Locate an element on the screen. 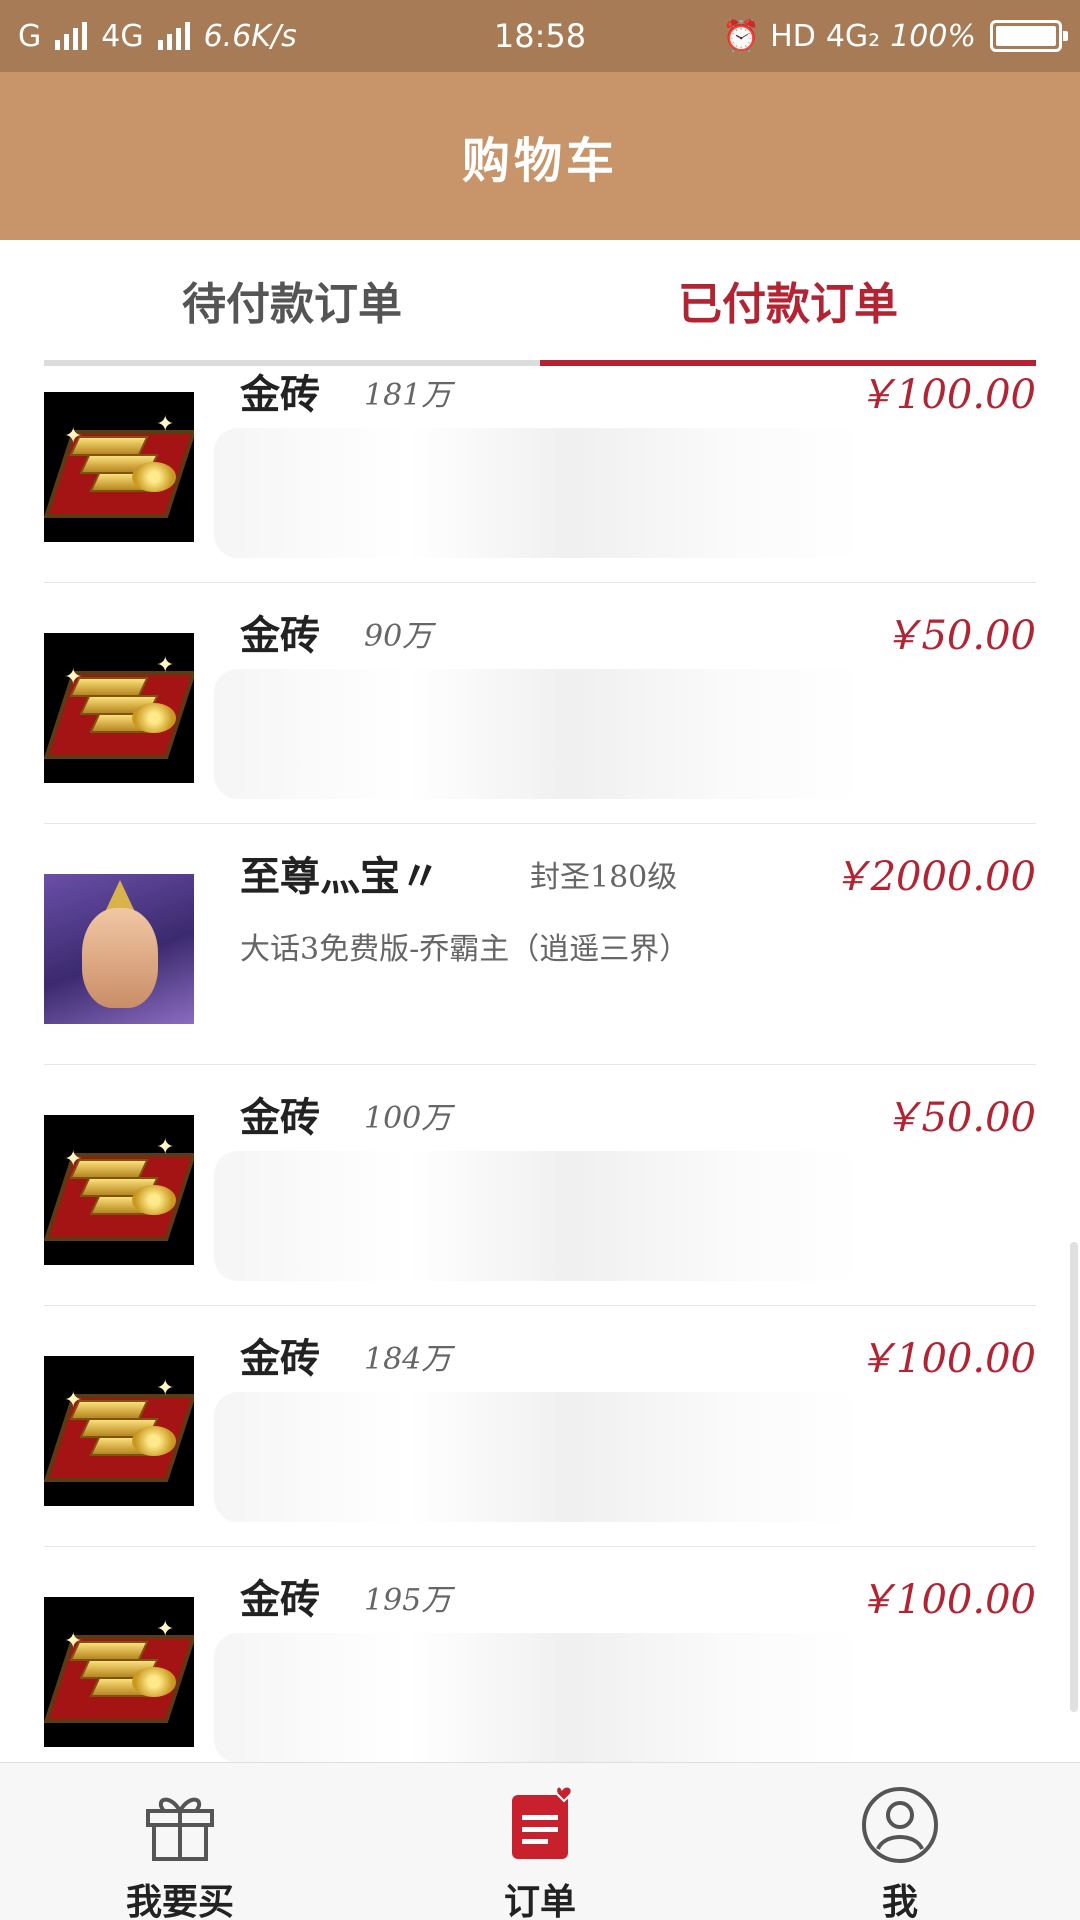 Image resolution: width=1080 pixels, height=1920 pixels. status-bar: G 4G 6.6K/s 18:58 ⏰ HD 4G₂ 100% is located at coordinates (540, 36).